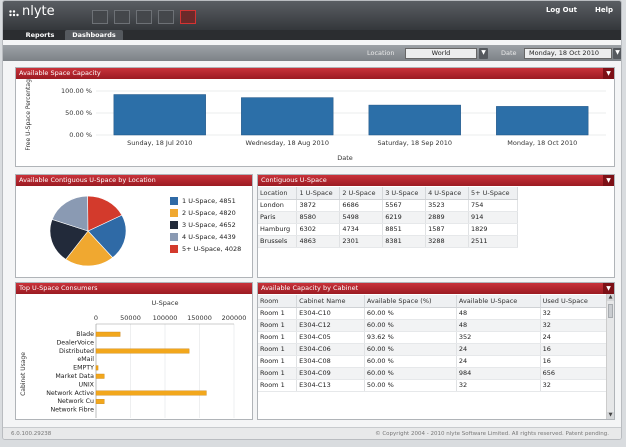 This screenshot has height=447, width=626. What do you see at coordinates (361, 193) in the screenshot?
I see `column-header: 2 U-Space` at bounding box center [361, 193].